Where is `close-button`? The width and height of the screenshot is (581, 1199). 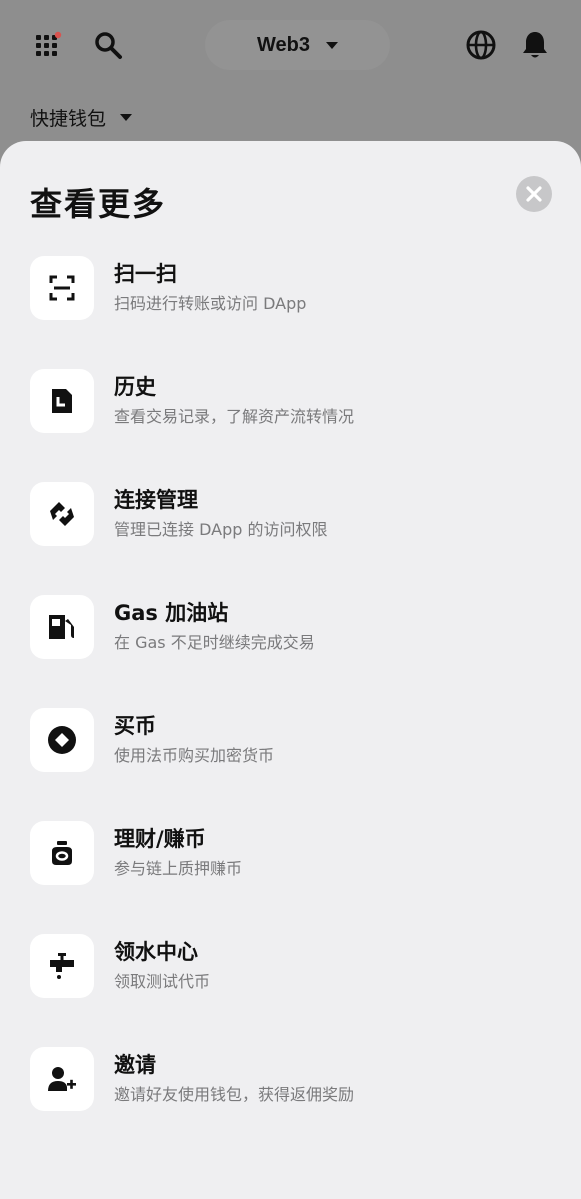
close-button is located at coordinates (534, 194).